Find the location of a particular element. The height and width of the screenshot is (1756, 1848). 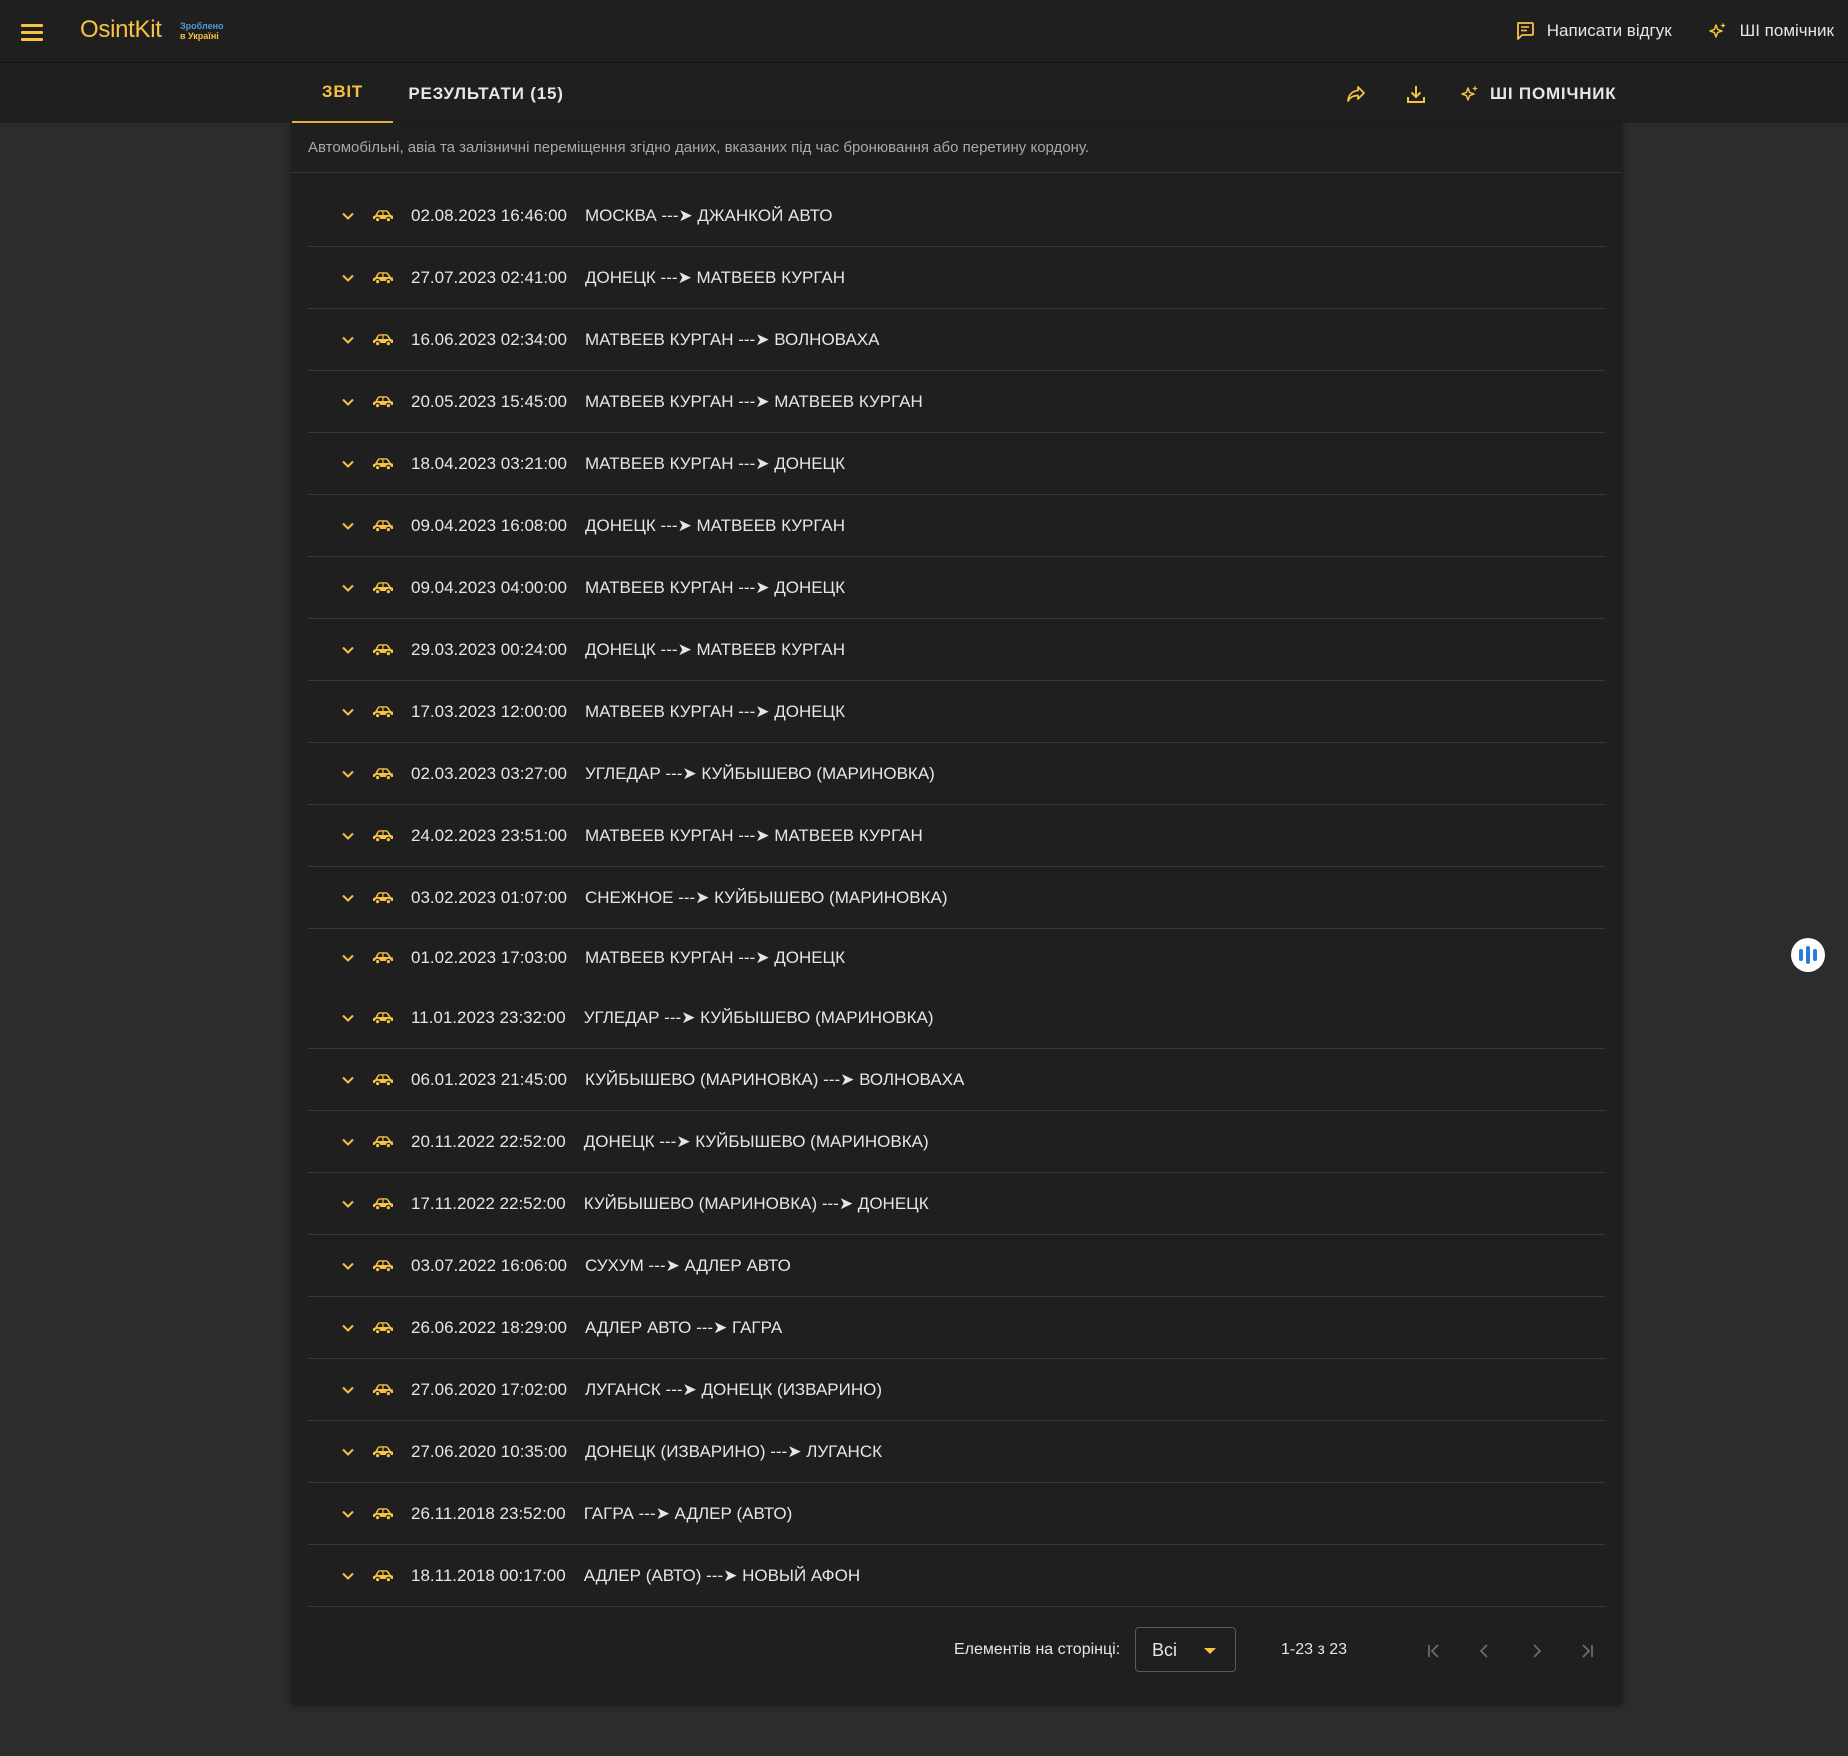

feedback-button: Написати відгук is located at coordinates (1593, 31).